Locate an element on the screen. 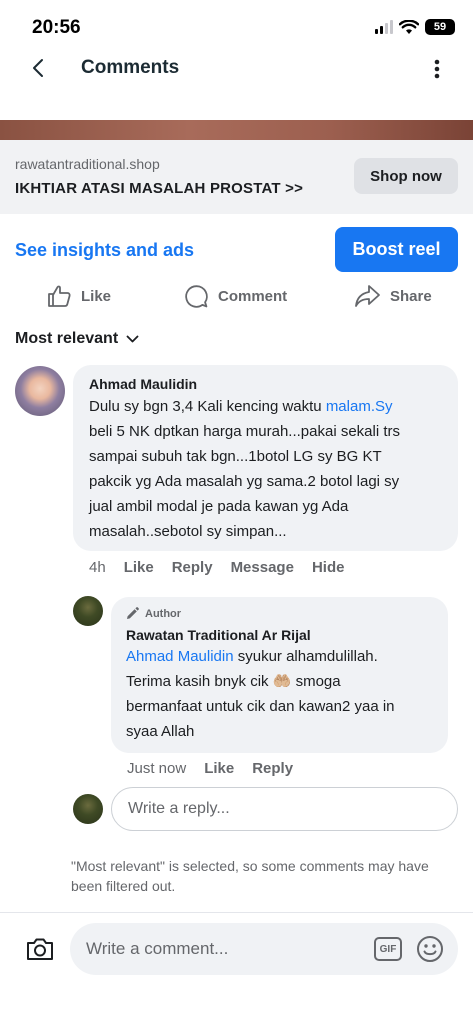 This screenshot has width=473, height=1024. more-options-button is located at coordinates (437, 69).